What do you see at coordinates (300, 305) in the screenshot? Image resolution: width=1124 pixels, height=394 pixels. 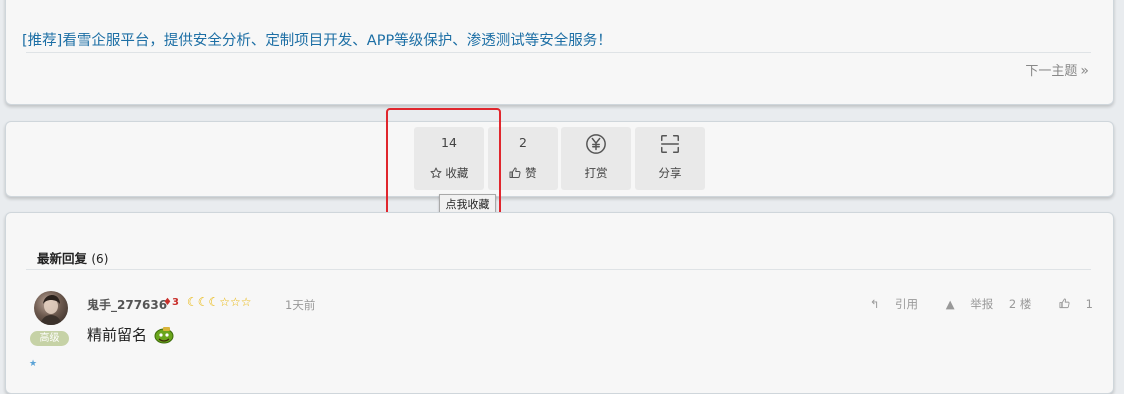 I see `reply-time: 1天前` at bounding box center [300, 305].